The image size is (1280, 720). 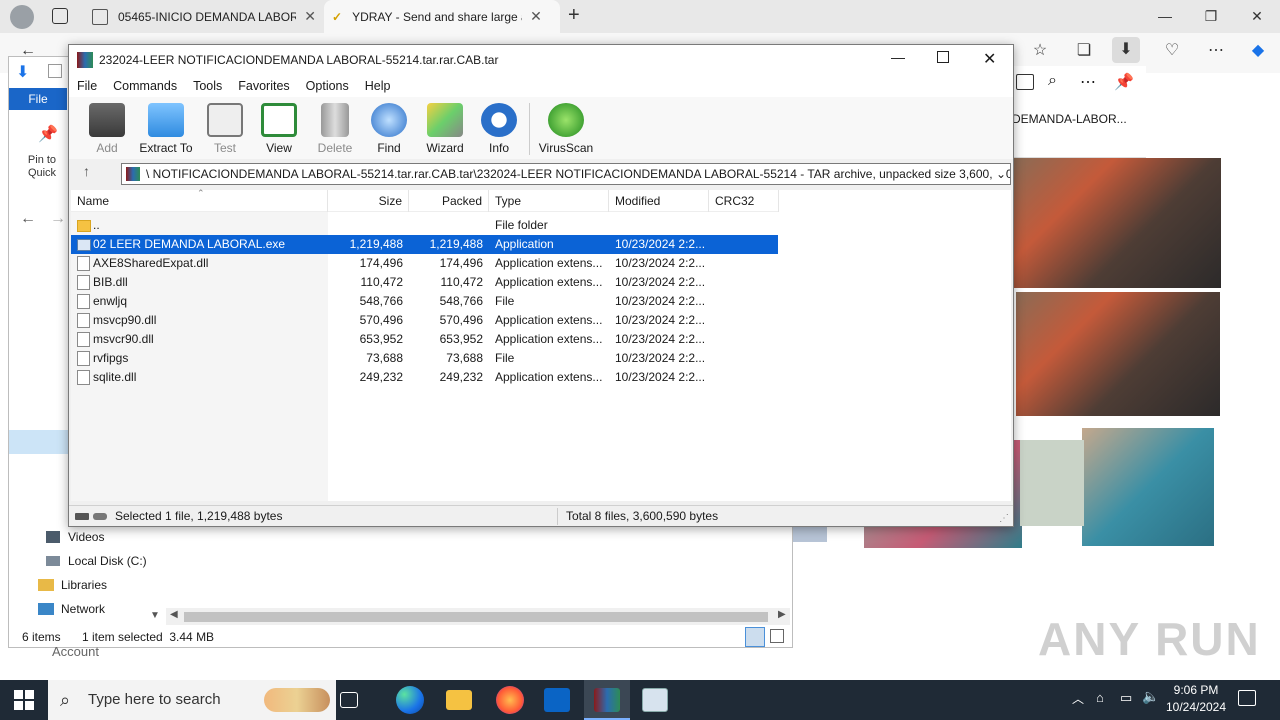 What do you see at coordinates (580, 15) in the screenshot?
I see `new-tab-icon: +` at bounding box center [580, 15].